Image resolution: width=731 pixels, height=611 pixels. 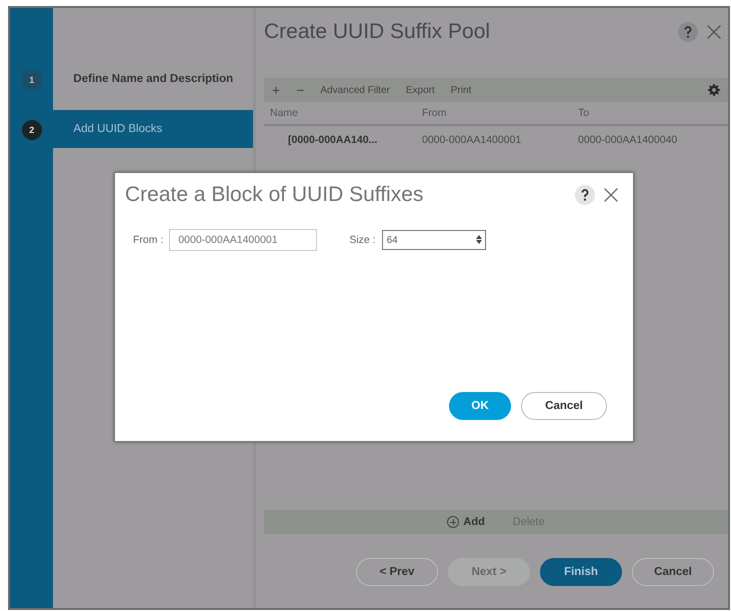 What do you see at coordinates (276, 90) in the screenshot?
I see `toolbar-add-button: +` at bounding box center [276, 90].